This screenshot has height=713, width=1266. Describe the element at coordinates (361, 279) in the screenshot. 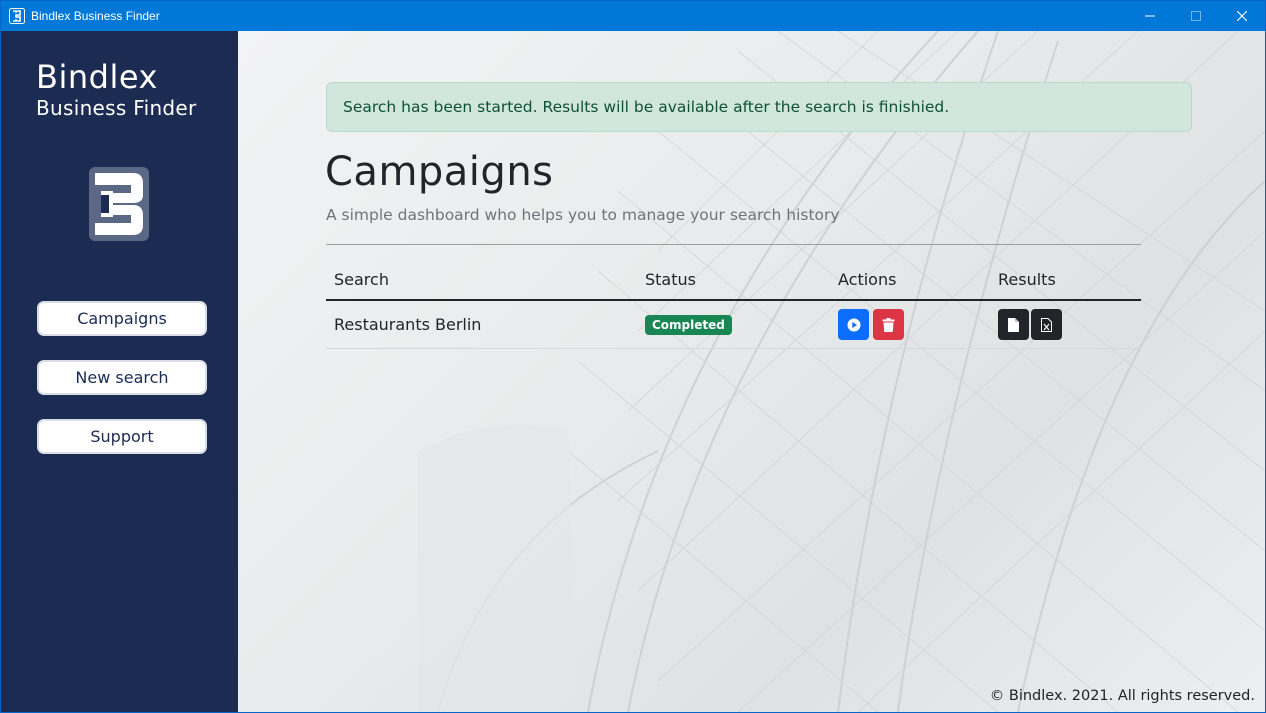

I see `header-search: Search` at that location.